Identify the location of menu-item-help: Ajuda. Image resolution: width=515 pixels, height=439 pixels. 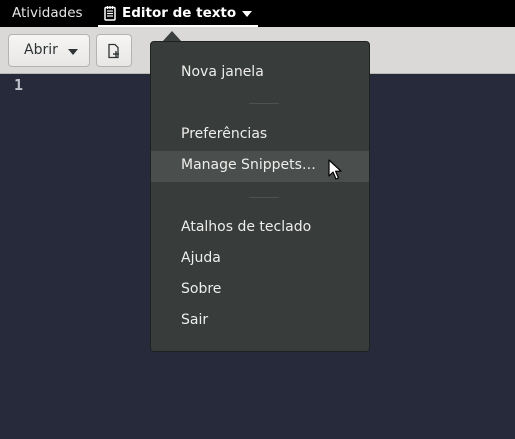
(260, 259).